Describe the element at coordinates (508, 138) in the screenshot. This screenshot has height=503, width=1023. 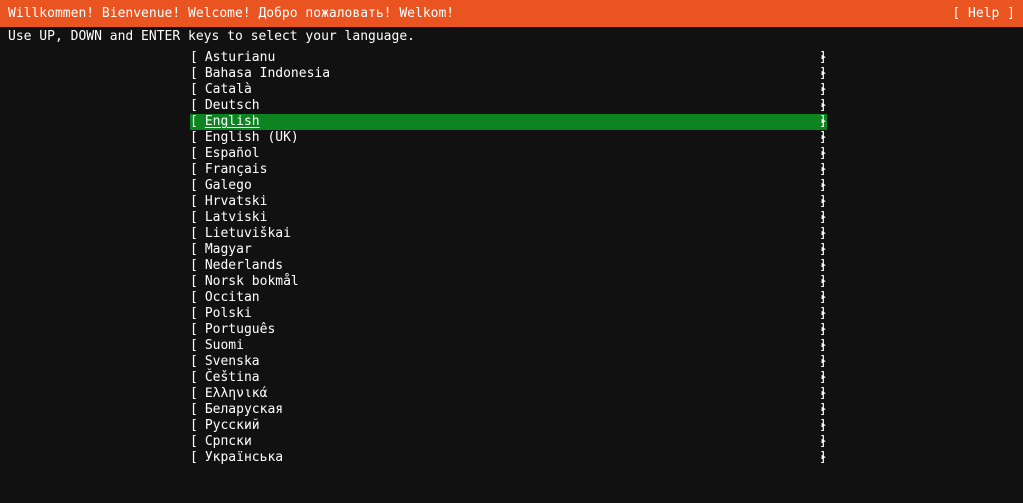
I see `language-row-inner: [English (UK) ▸` at that location.